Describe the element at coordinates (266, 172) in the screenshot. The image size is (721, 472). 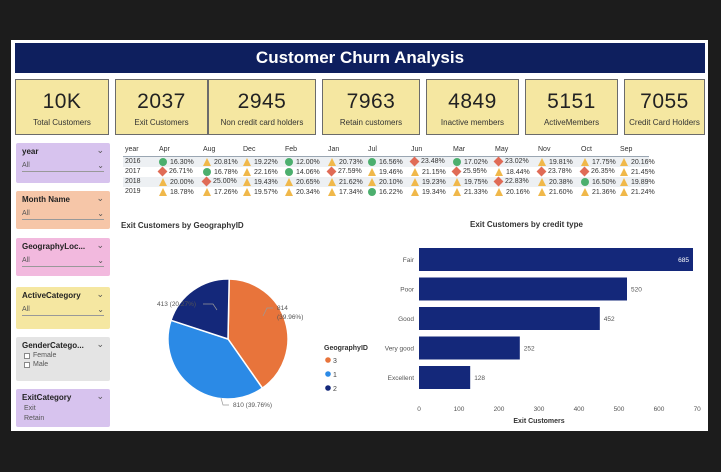
I see `matrix-cell-value: 22.16%` at that location.